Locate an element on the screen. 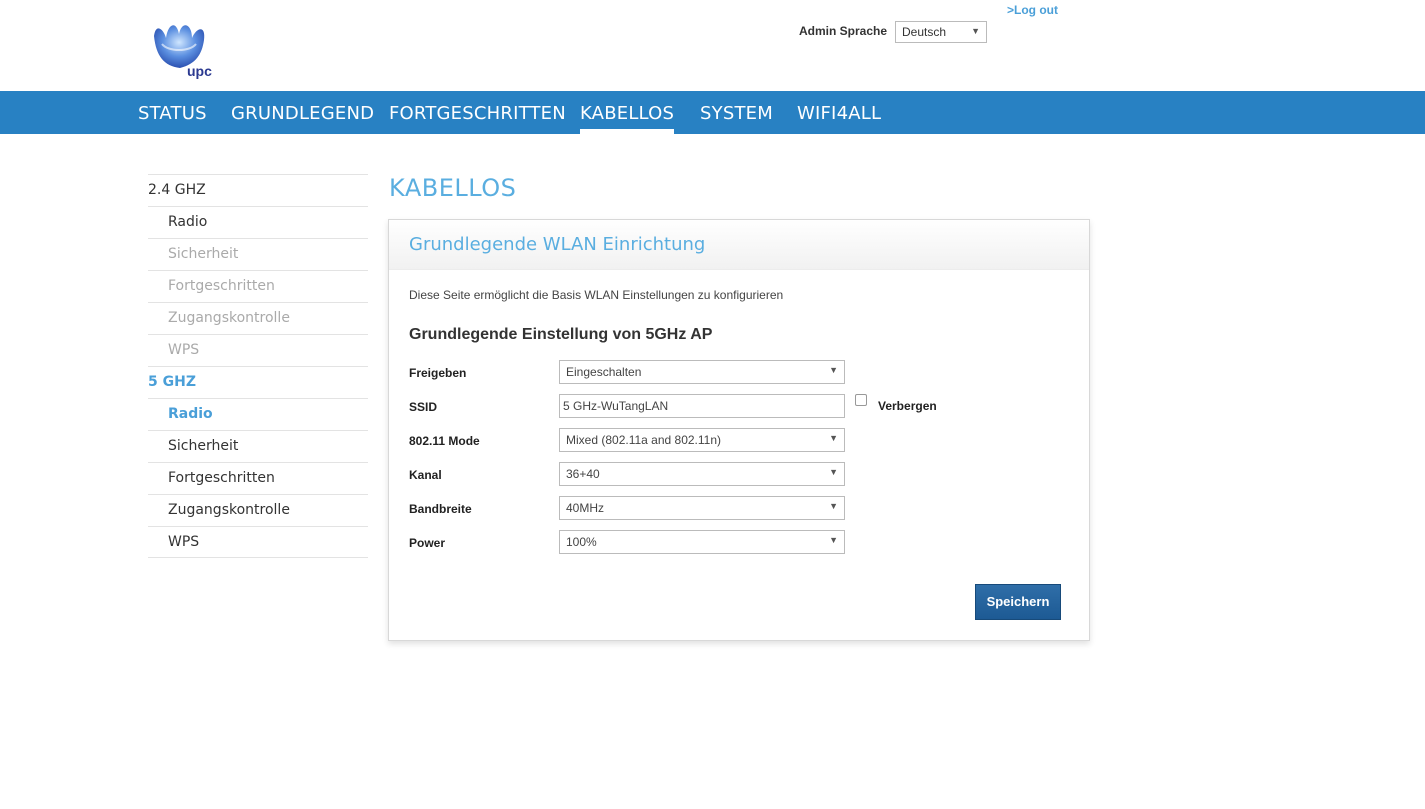 The height and width of the screenshot is (809, 1425). logout-link: >Log out is located at coordinates (1032, 10).